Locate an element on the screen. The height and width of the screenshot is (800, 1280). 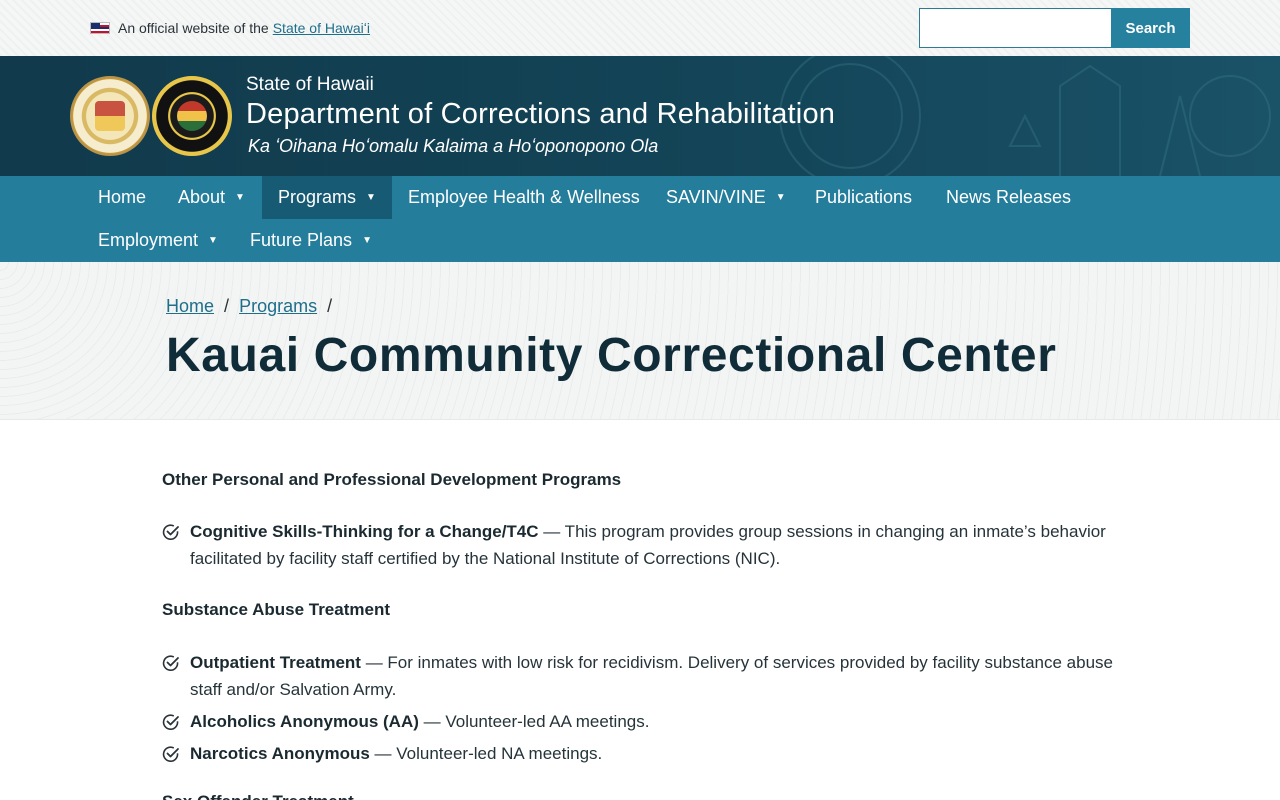
nav-item-publications: Publications is located at coordinates (863, 197).